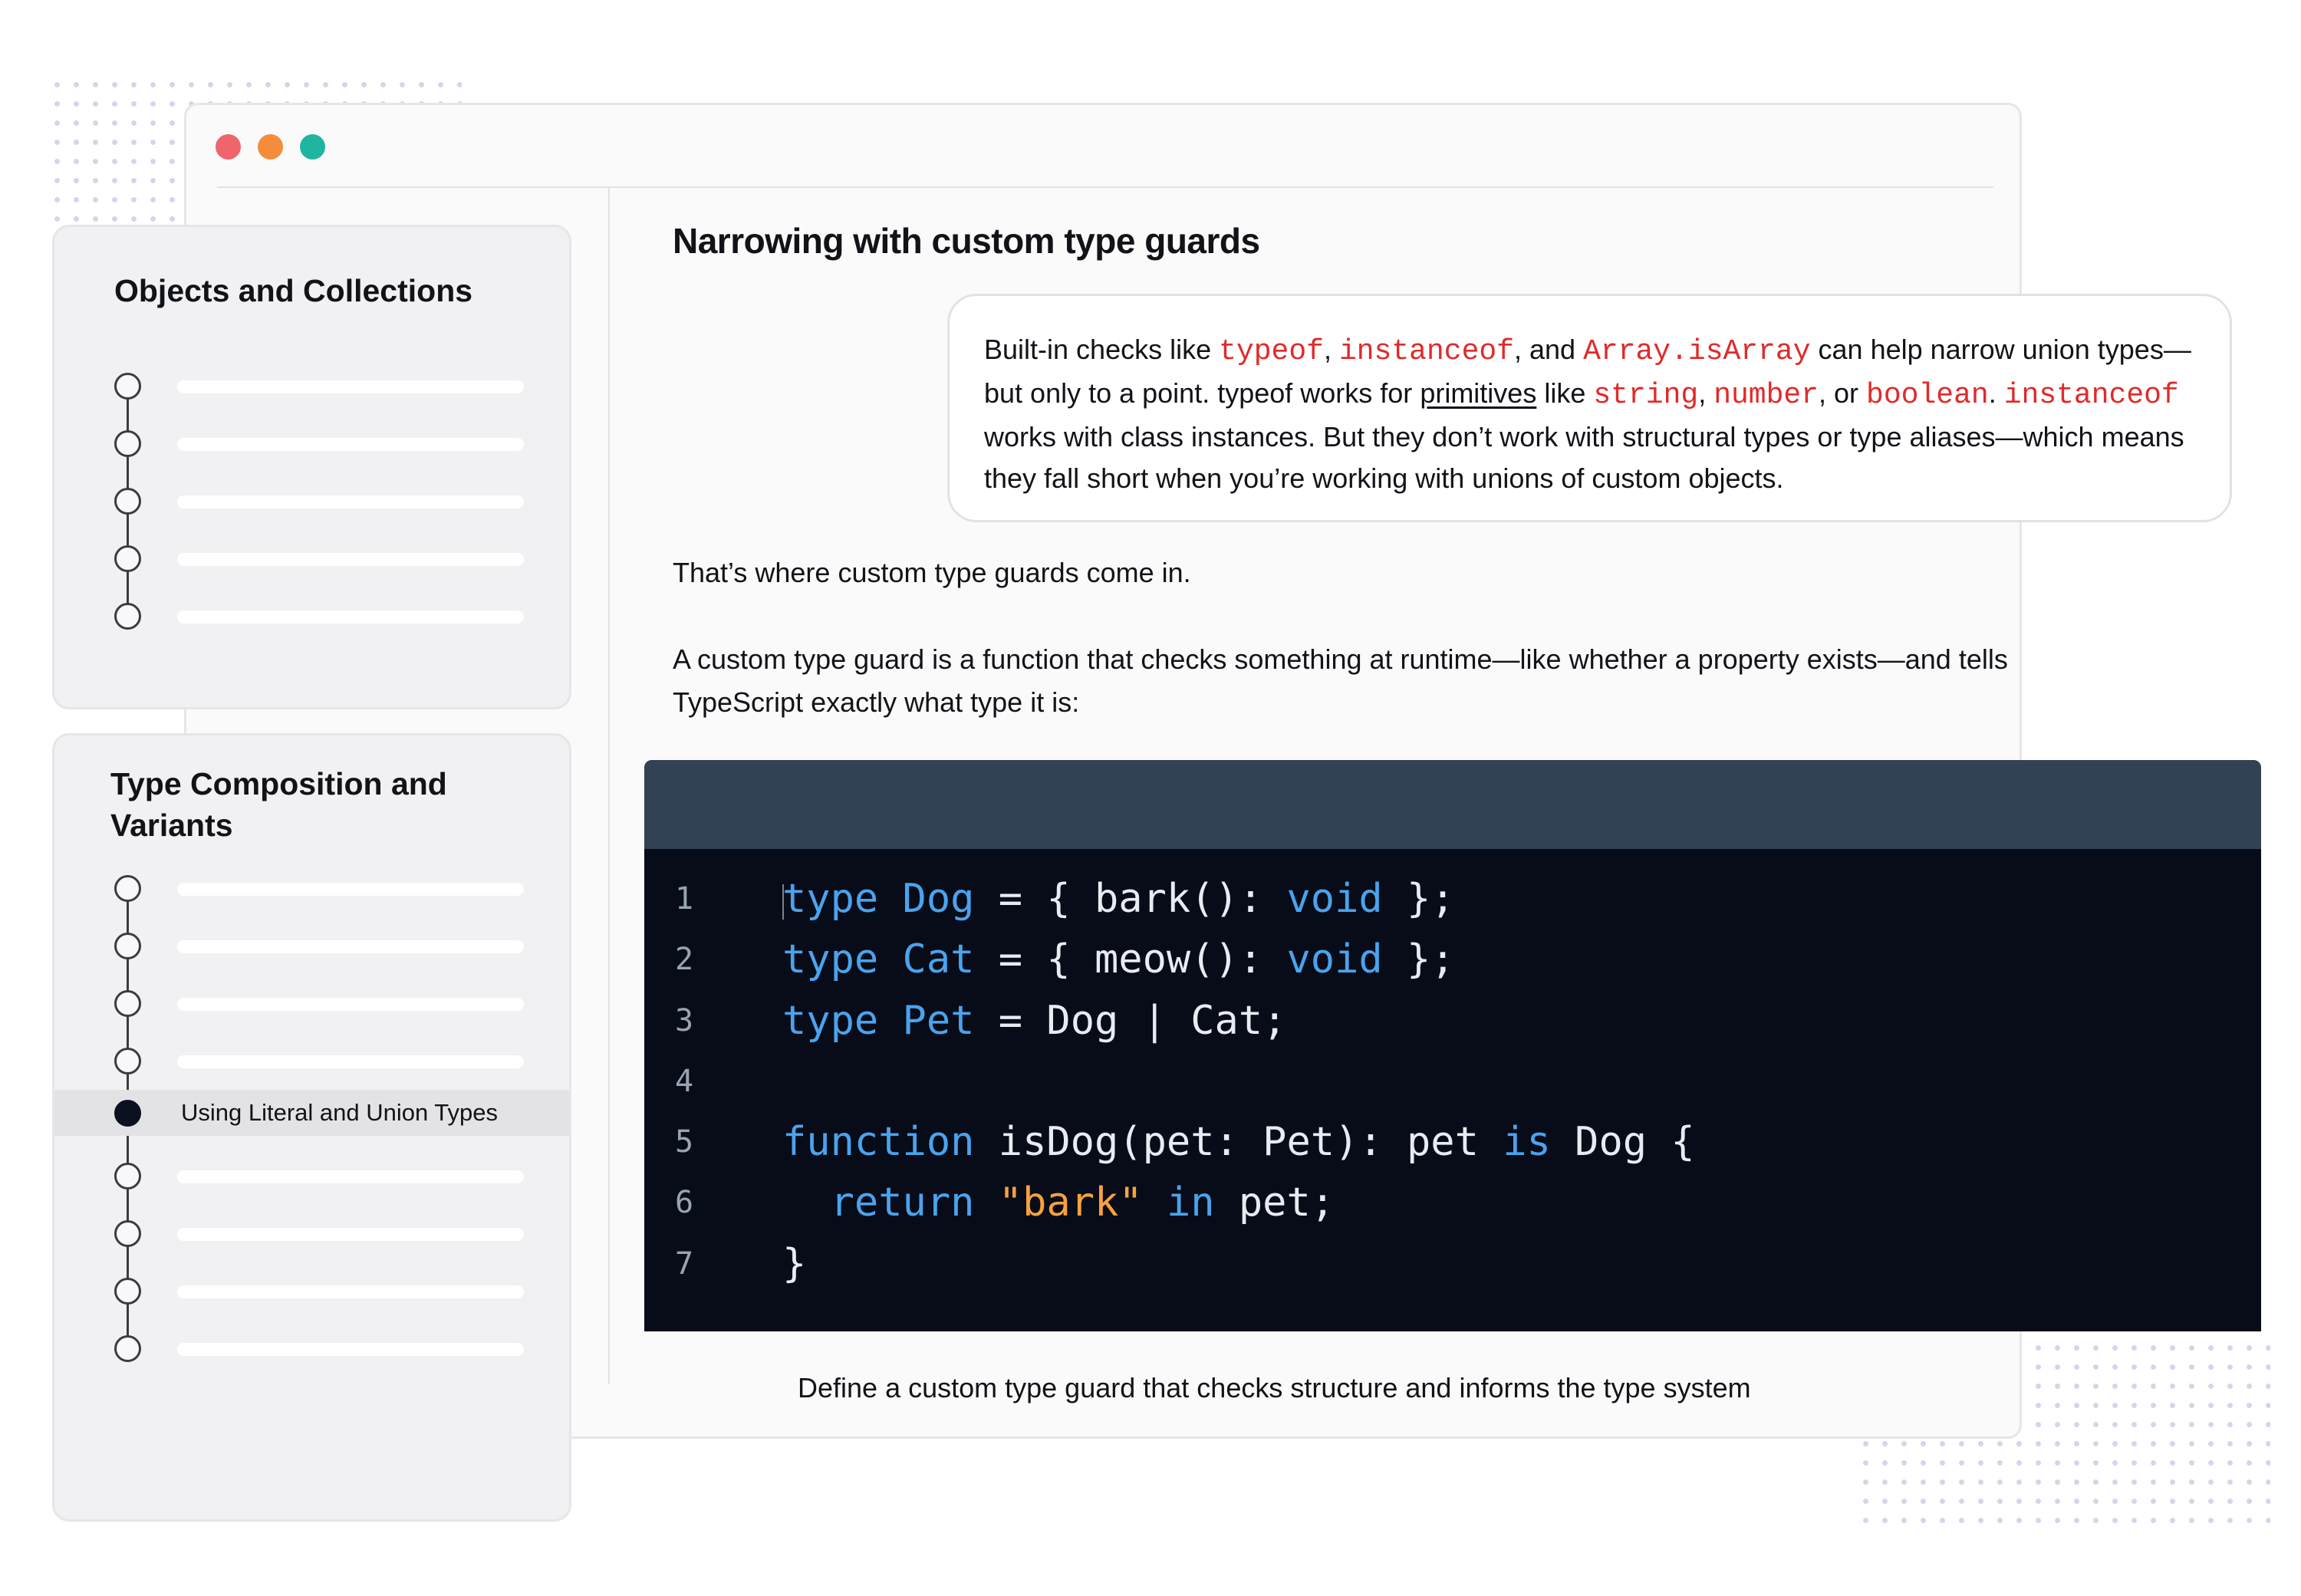 This screenshot has width=2301, height=1596. I want to click on code-token: = { bark():, so click(1130, 899).